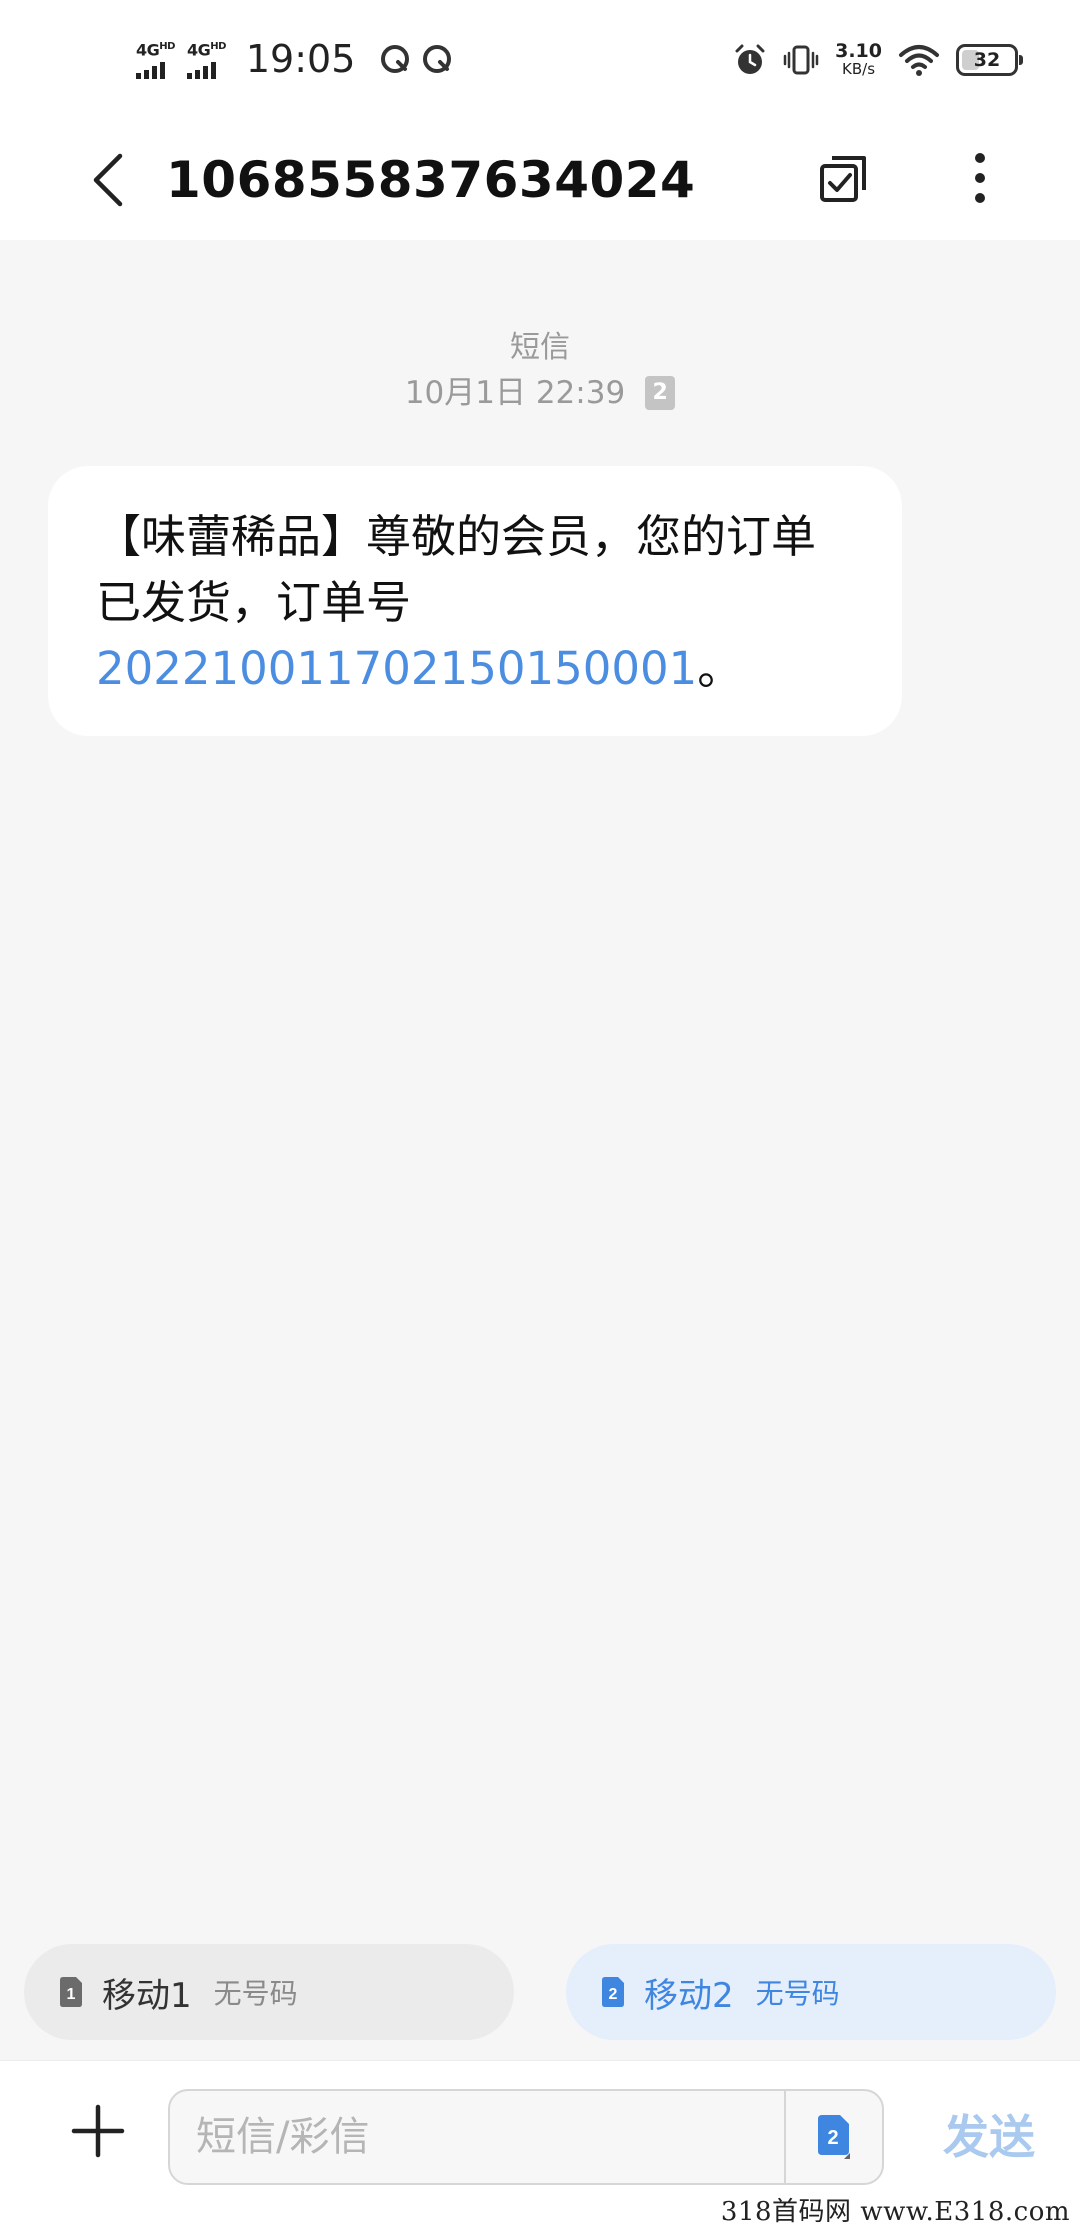 This screenshot has width=1080, height=2232. I want to click on status-left: 4GHD 4GHD 19:05, so click(294, 59).